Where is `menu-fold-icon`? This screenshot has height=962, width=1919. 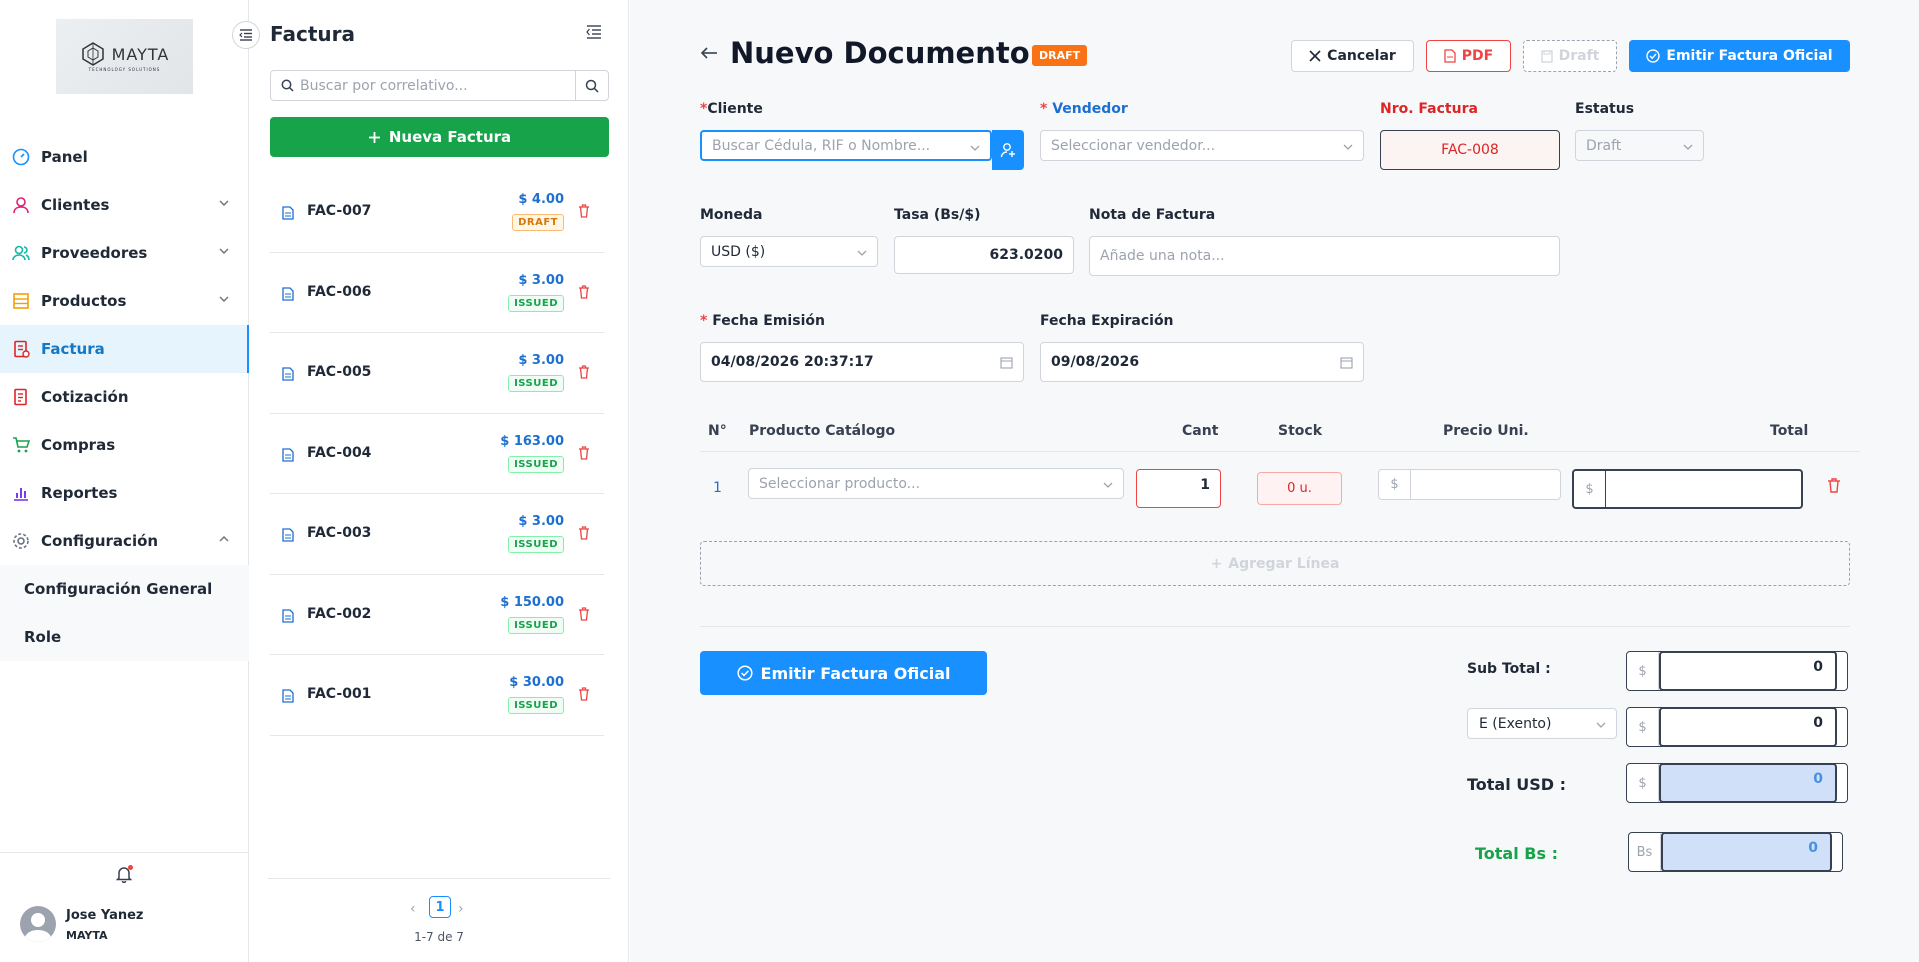 menu-fold-icon is located at coordinates (245, 35).